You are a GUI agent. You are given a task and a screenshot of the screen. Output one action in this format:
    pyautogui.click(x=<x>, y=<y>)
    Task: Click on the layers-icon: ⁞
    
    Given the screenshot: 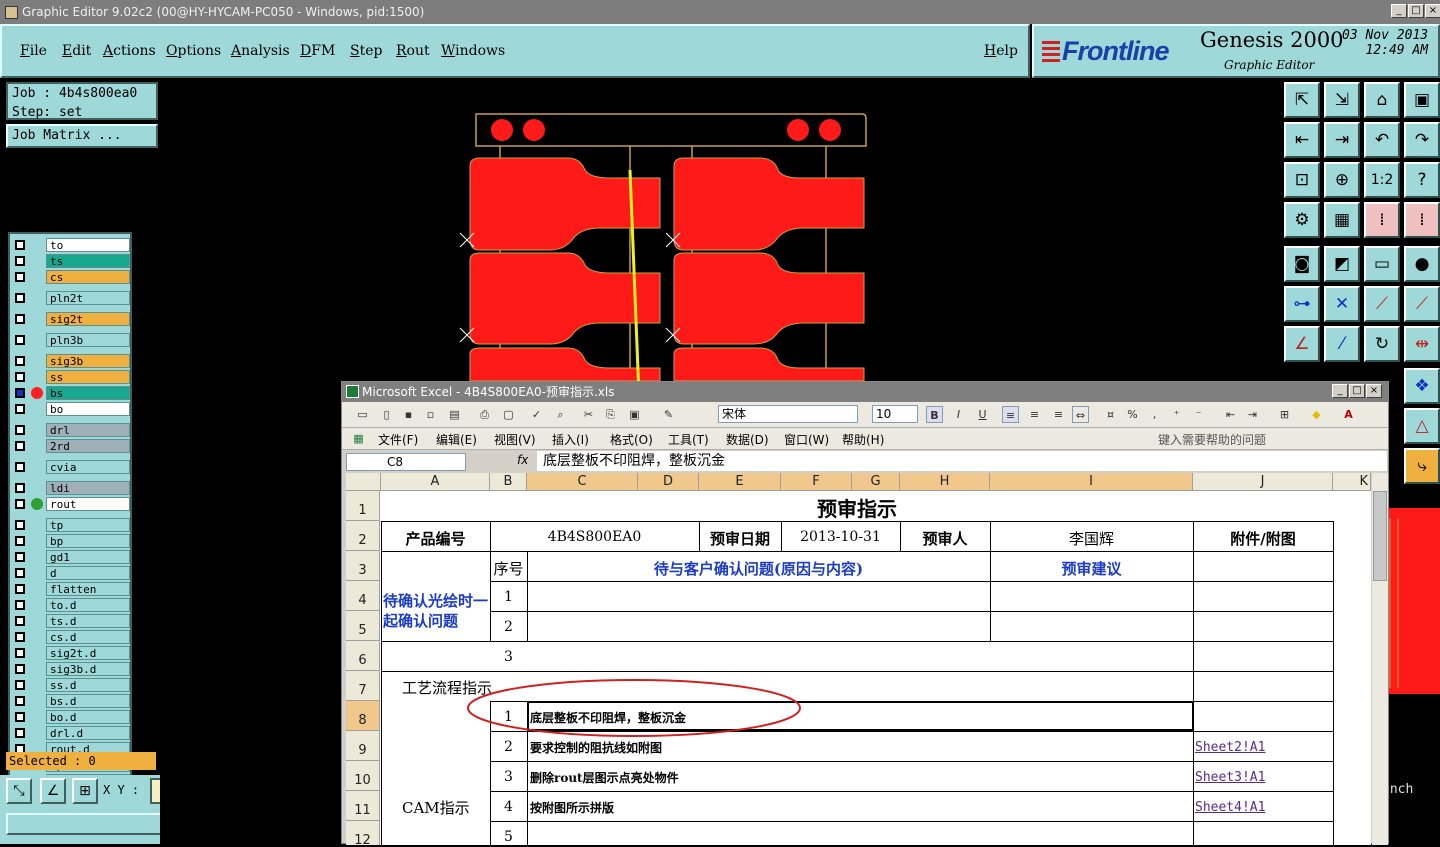 What is the action you would take?
    pyautogui.click(x=1382, y=220)
    